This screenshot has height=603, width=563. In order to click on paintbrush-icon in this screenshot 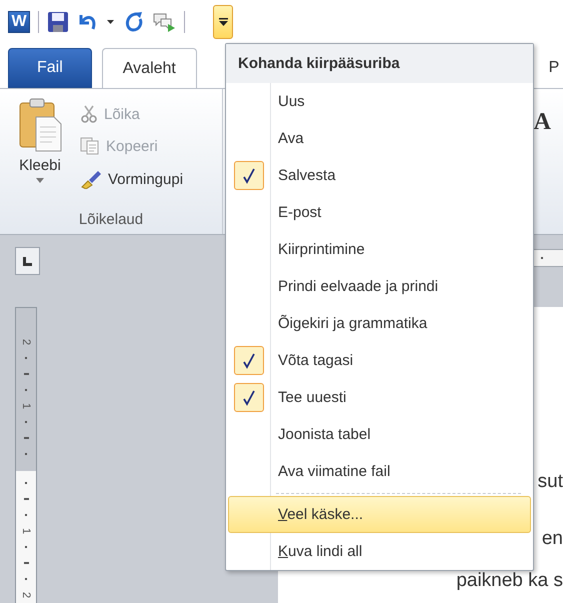, I will do `click(91, 179)`.